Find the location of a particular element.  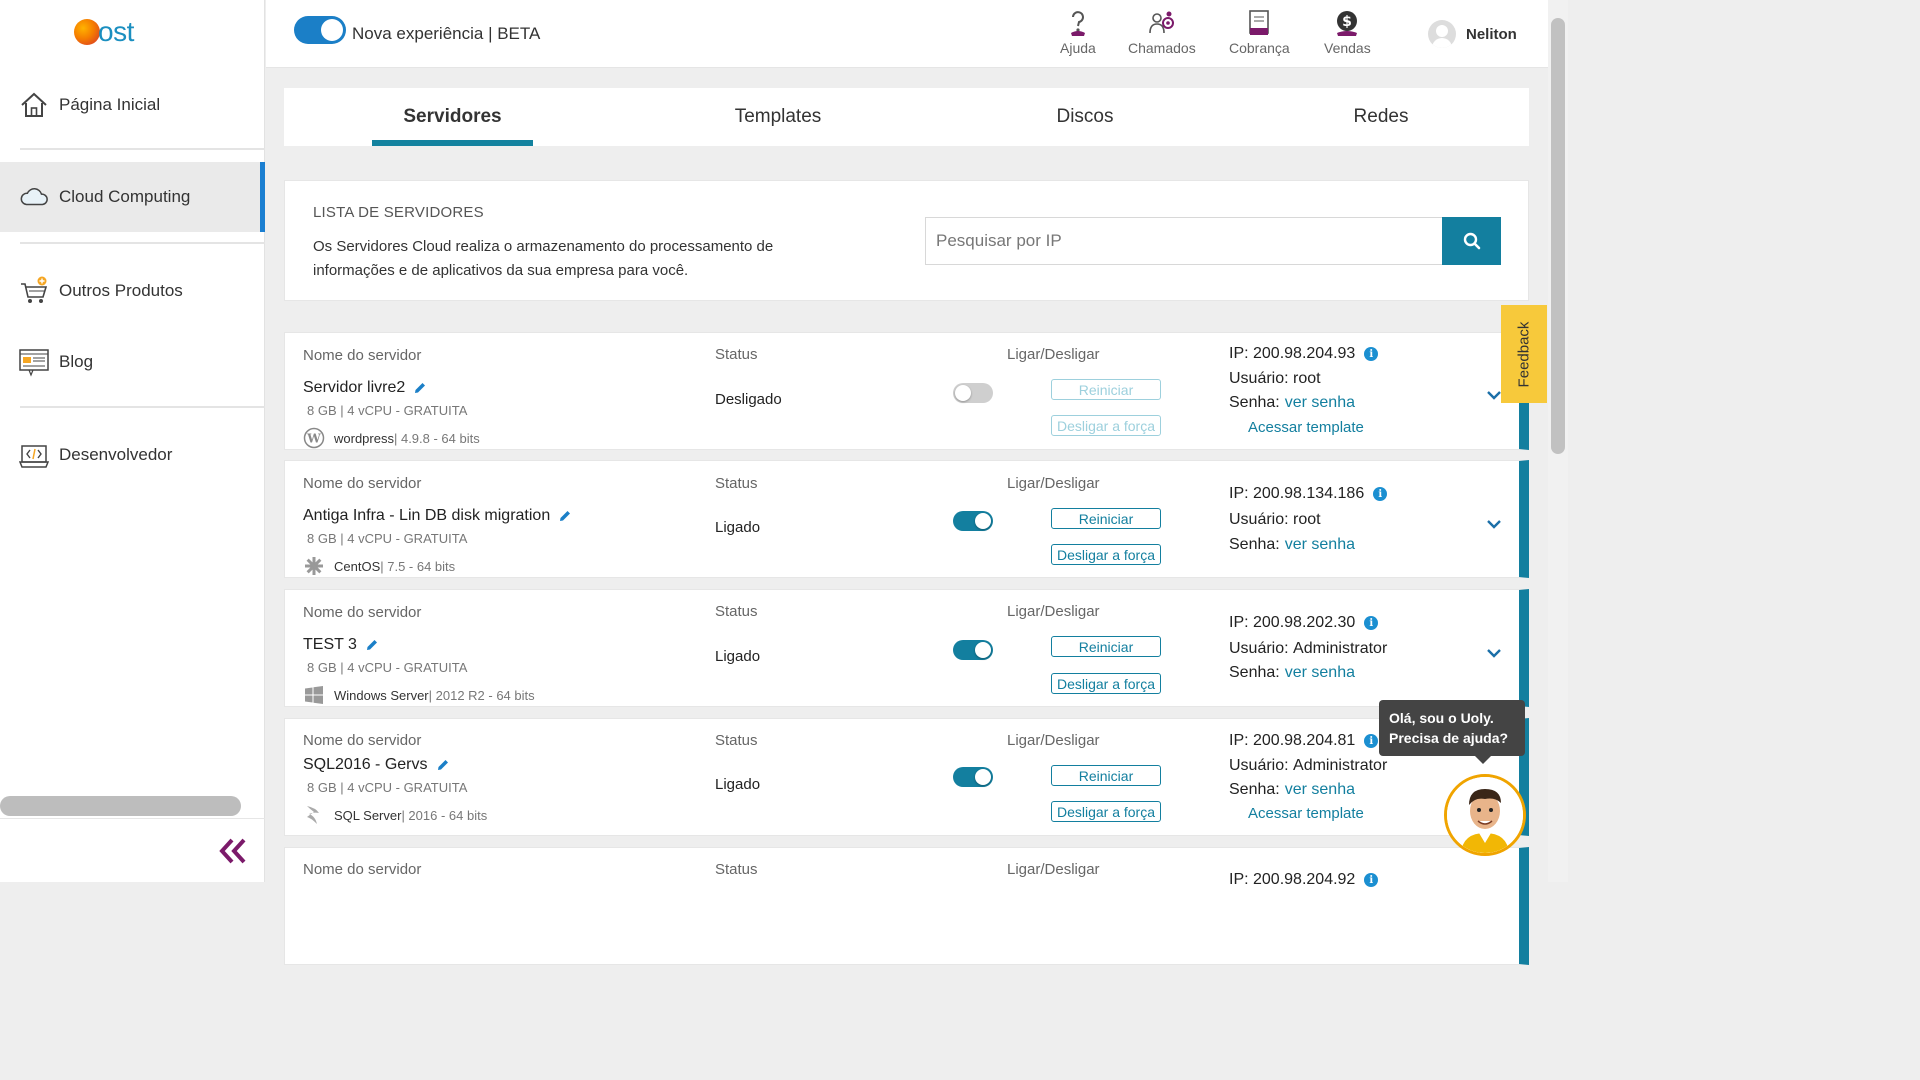

feedback-tab: Feedback is located at coordinates (1524, 354).